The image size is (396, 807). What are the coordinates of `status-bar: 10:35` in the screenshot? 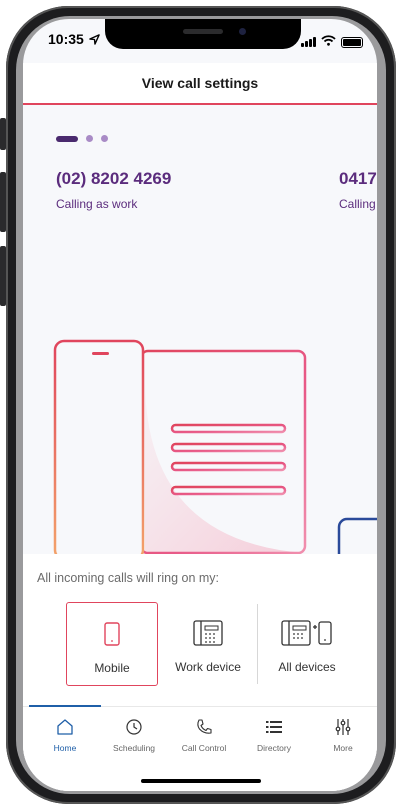 It's located at (200, 41).